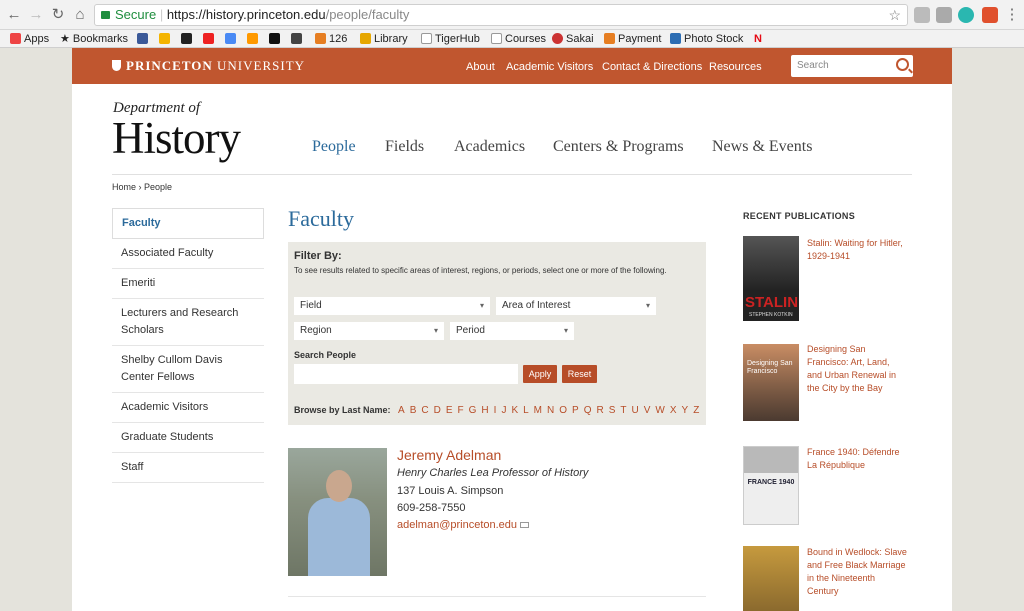 This screenshot has height=611, width=1024. Describe the element at coordinates (599, 410) in the screenshot. I see `letter-link-r: R` at that location.